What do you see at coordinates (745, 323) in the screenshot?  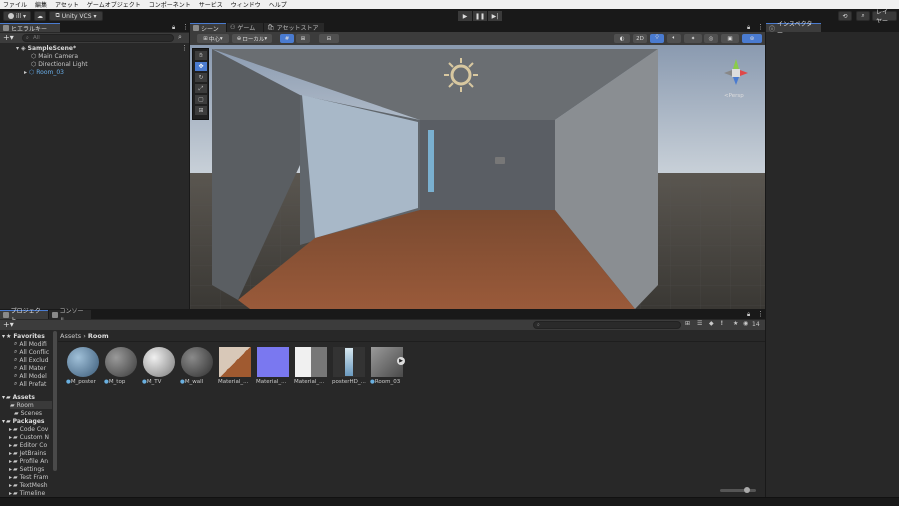 I see `hidden-count-icon: ◉` at bounding box center [745, 323].